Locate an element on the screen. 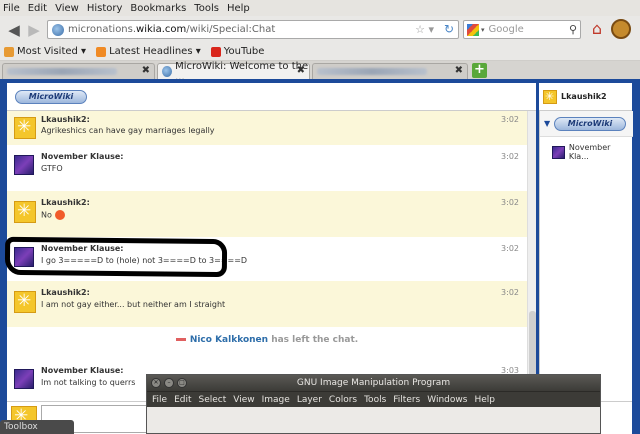 The image size is (640, 434). chat-scrollbar is located at coordinates (531, 256).